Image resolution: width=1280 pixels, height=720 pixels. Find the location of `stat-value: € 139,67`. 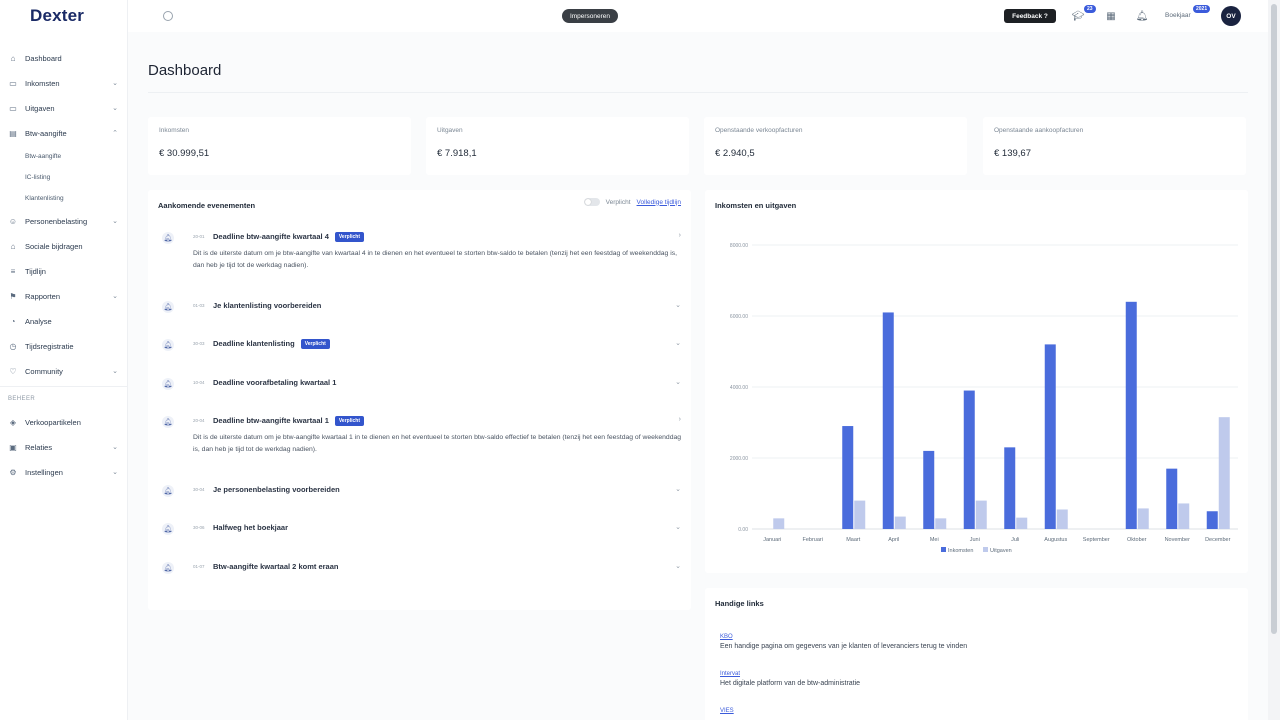

stat-value: € 139,67 is located at coordinates (1012, 153).